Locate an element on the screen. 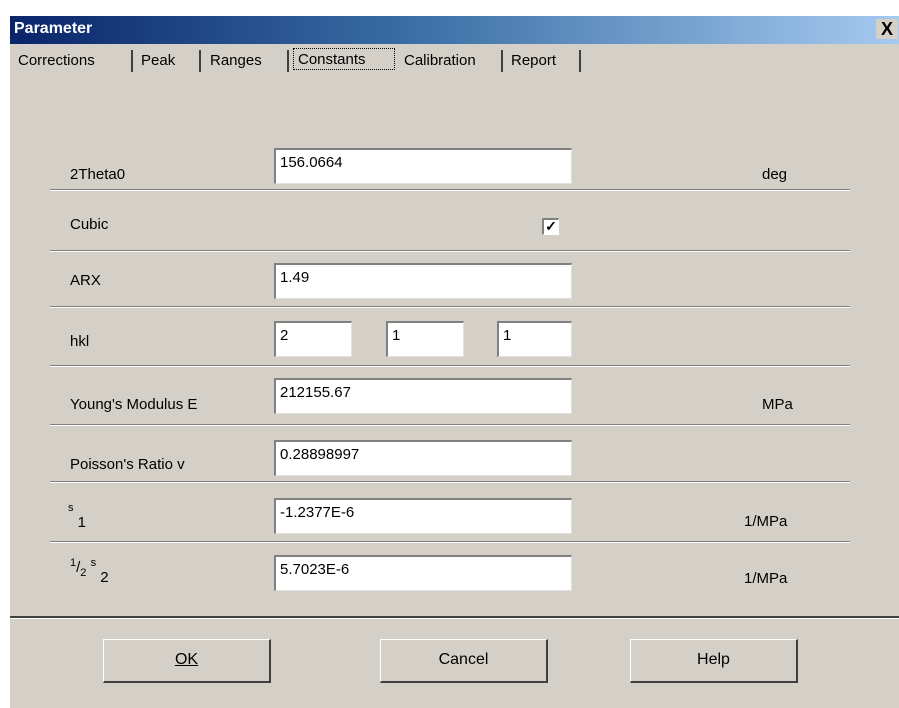 The height and width of the screenshot is (708, 899). tab-calibration: Calibration is located at coordinates (451, 61).